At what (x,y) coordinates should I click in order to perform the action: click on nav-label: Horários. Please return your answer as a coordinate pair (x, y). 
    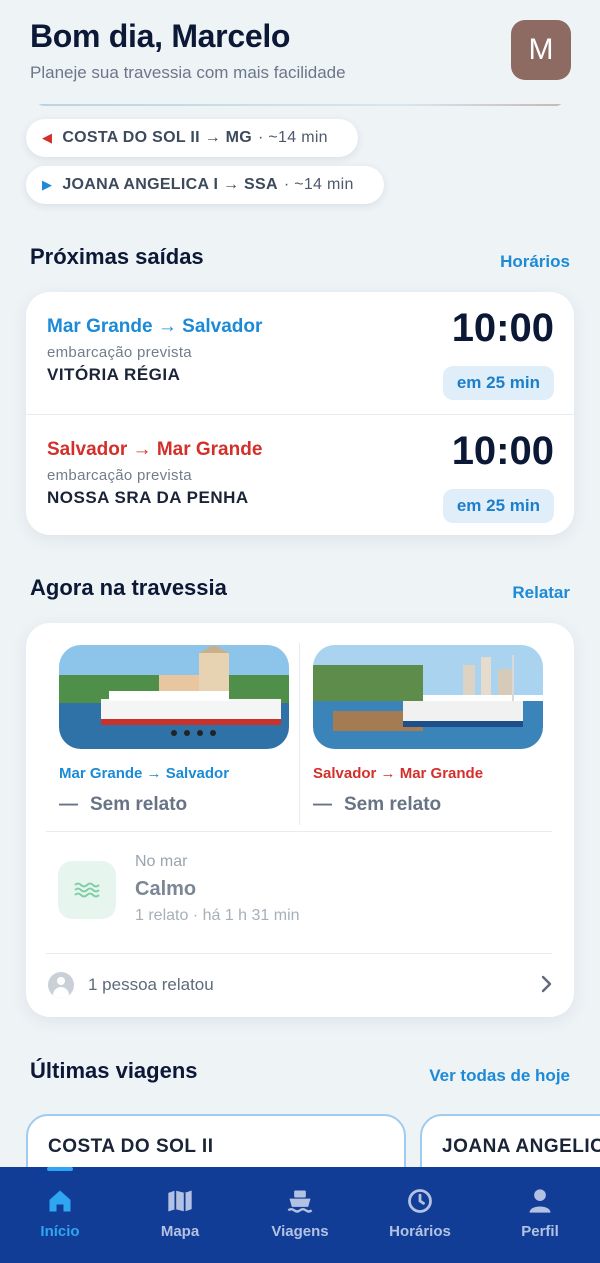
    Looking at the image, I should click on (420, 1231).